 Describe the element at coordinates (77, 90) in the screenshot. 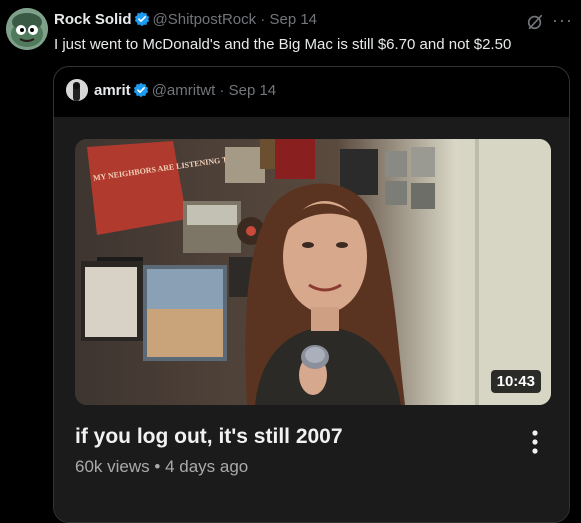

I see `quoted-author-avatar` at that location.